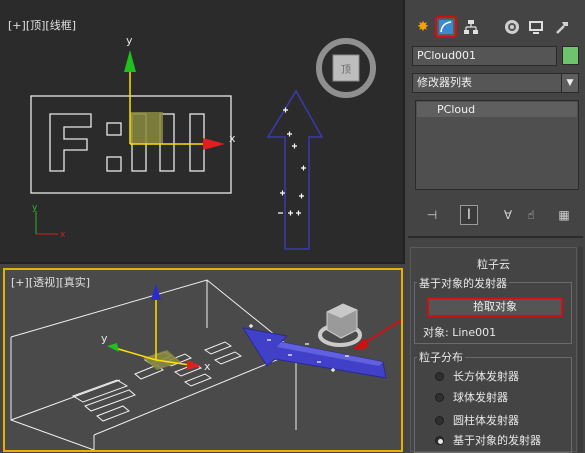 The image size is (585, 453). I want to click on radio-label: 球体发射器, so click(480, 397).